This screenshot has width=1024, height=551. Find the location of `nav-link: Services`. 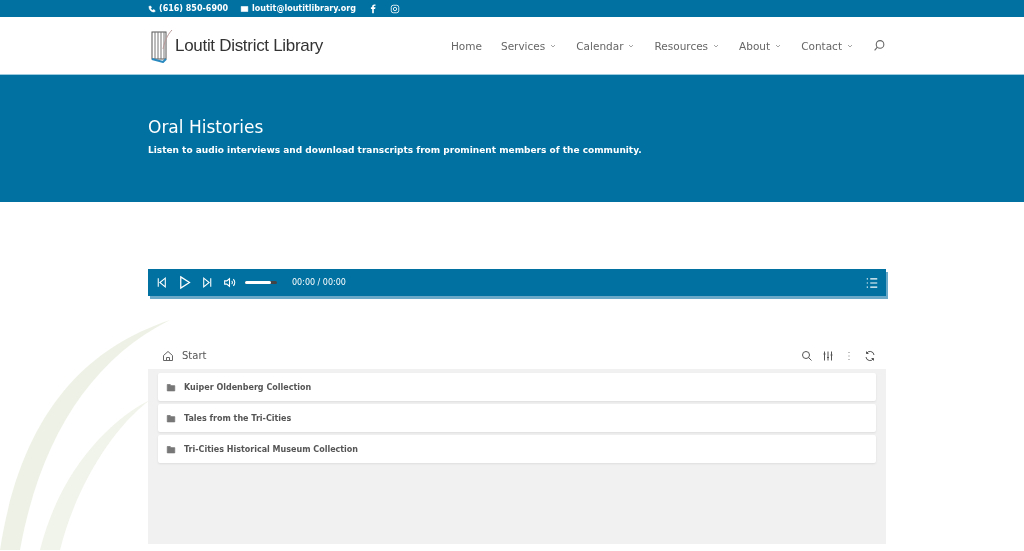

nav-link: Services is located at coordinates (529, 45).